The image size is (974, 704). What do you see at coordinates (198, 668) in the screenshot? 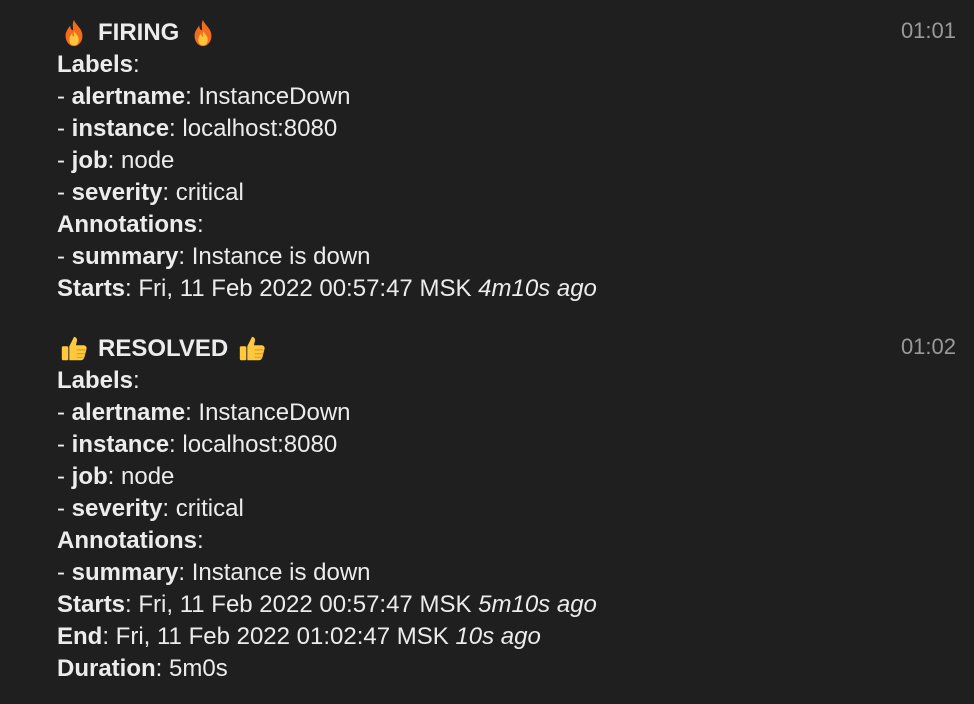
I see `duration-value: 5m0s` at bounding box center [198, 668].